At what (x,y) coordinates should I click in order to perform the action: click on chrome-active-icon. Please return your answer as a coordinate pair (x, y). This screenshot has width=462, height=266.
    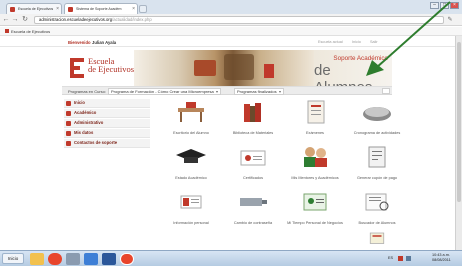
    Looking at the image, I should click on (127, 259).